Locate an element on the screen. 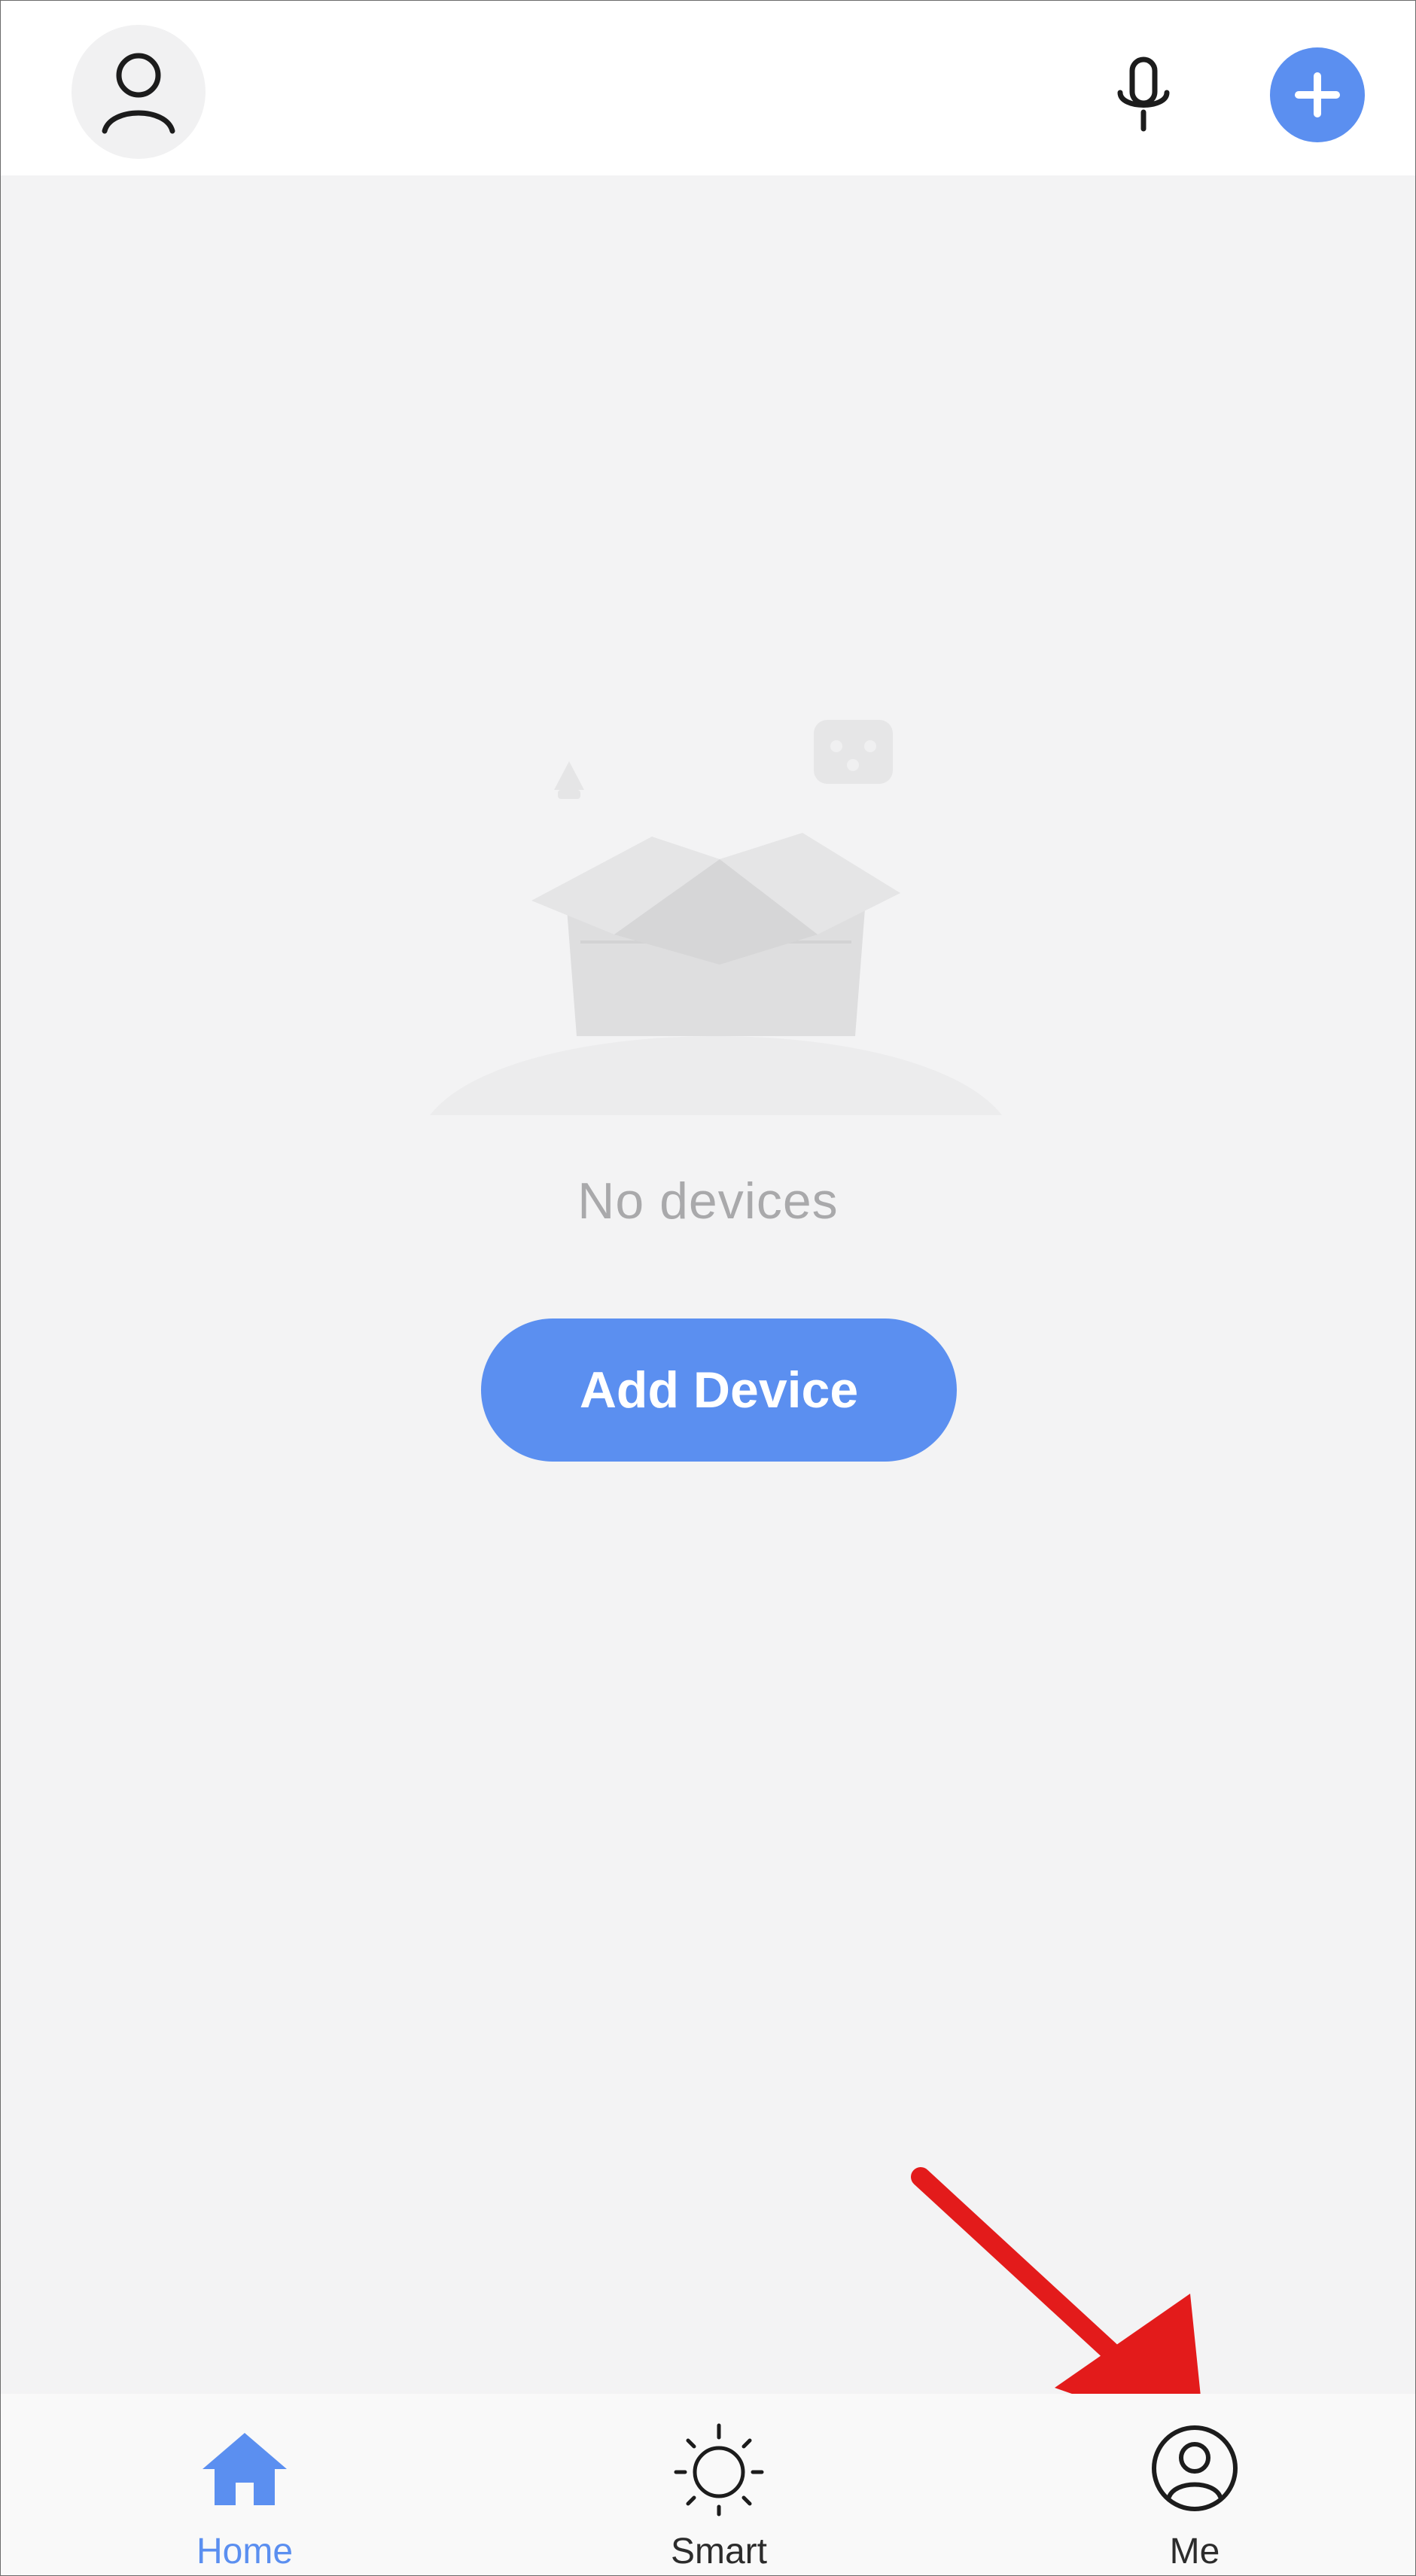 The height and width of the screenshot is (2576, 1416). tab-smart-label: Smart is located at coordinates (718, 2551).